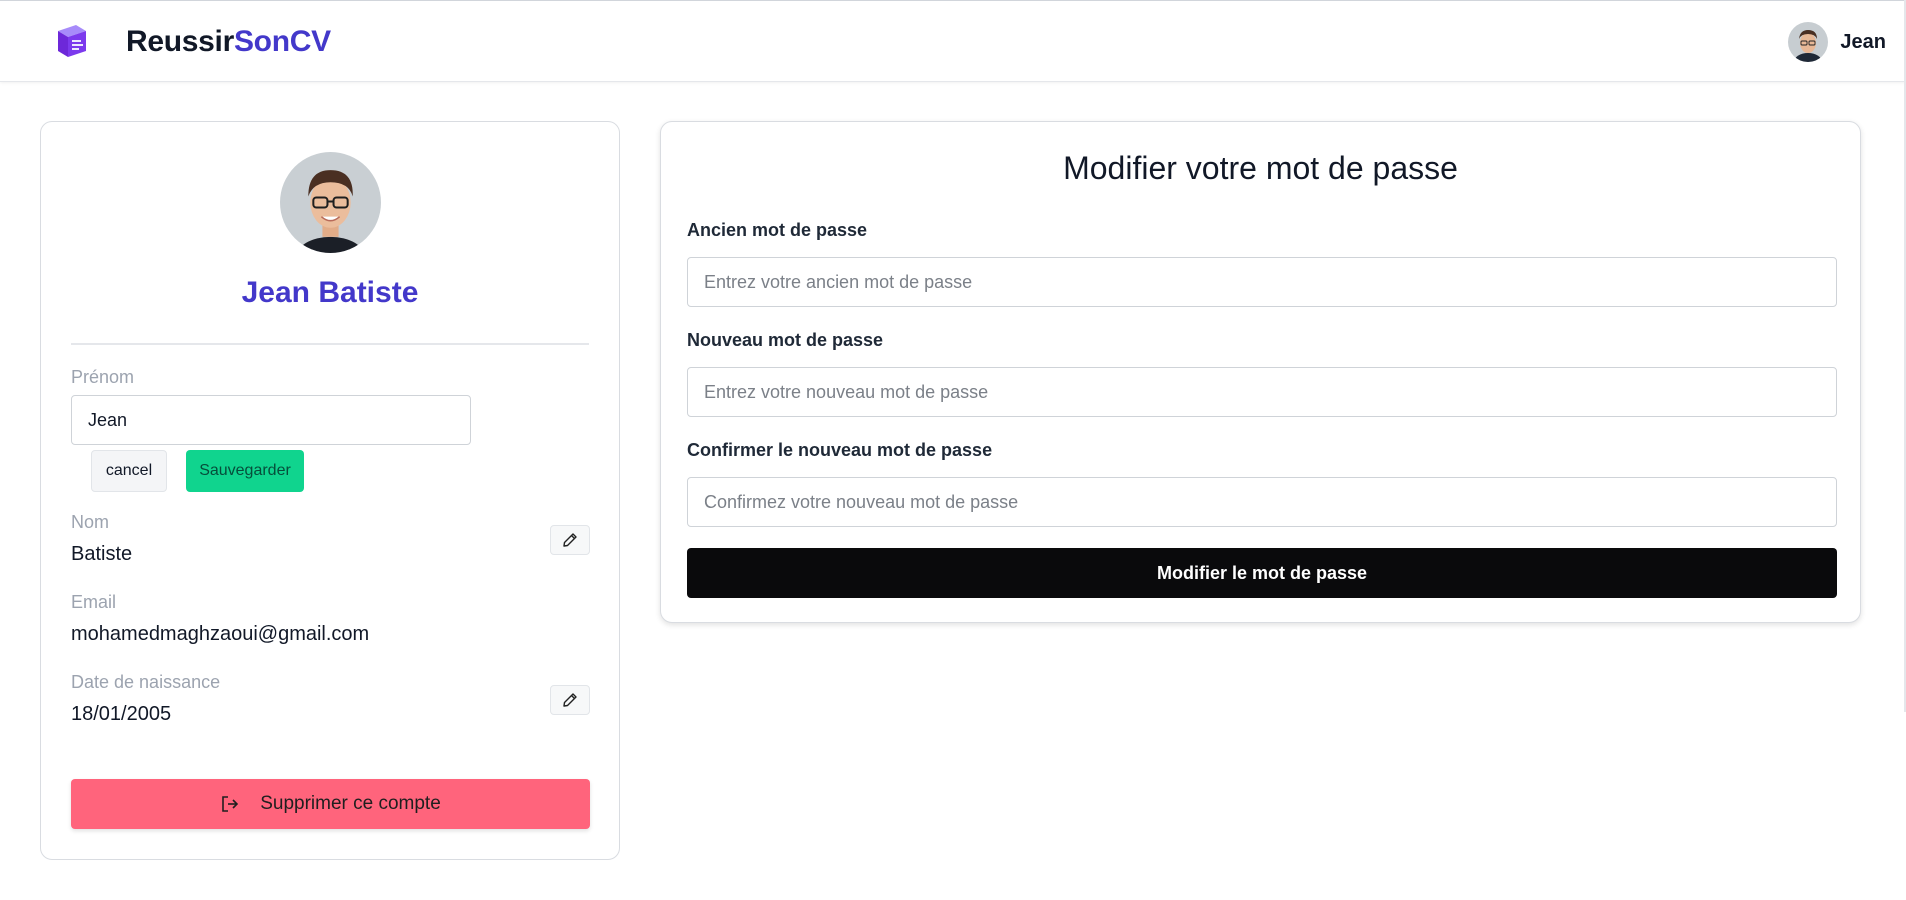 The height and width of the screenshot is (900, 1906). I want to click on old-password-input, so click(1262, 282).